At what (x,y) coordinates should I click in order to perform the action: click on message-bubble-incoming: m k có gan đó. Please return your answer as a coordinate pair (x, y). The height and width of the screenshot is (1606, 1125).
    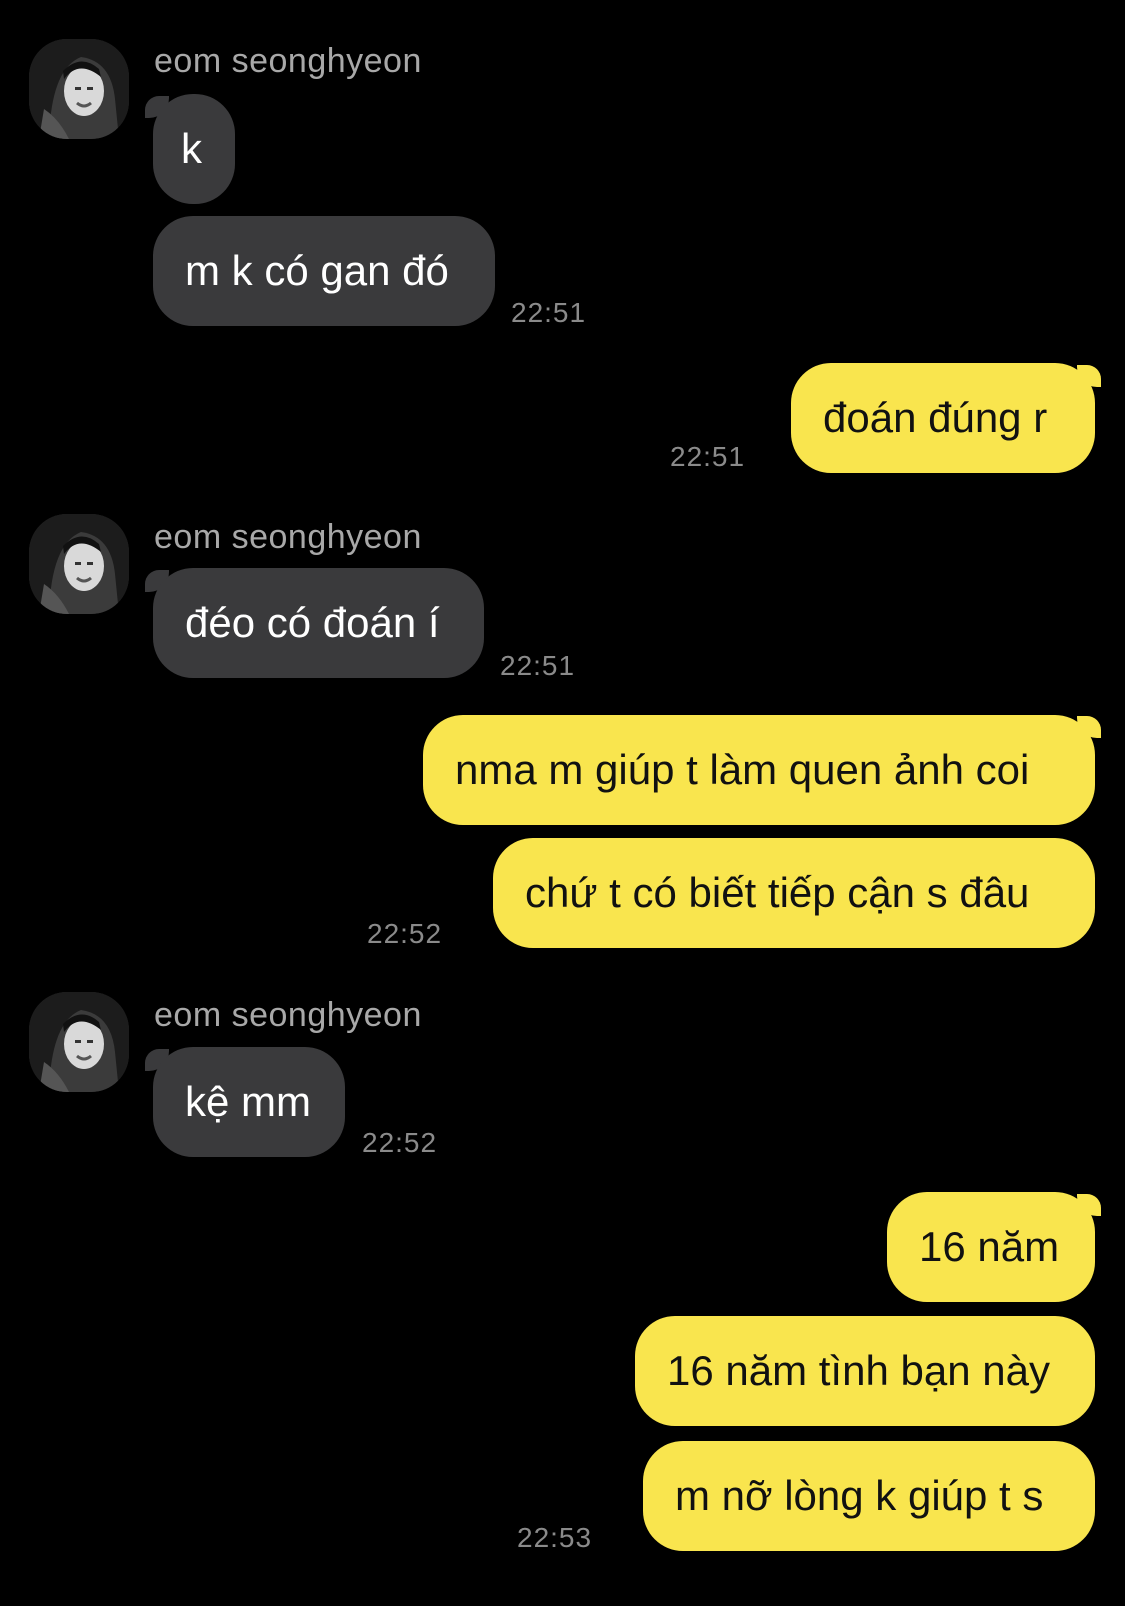
    Looking at the image, I should click on (324, 271).